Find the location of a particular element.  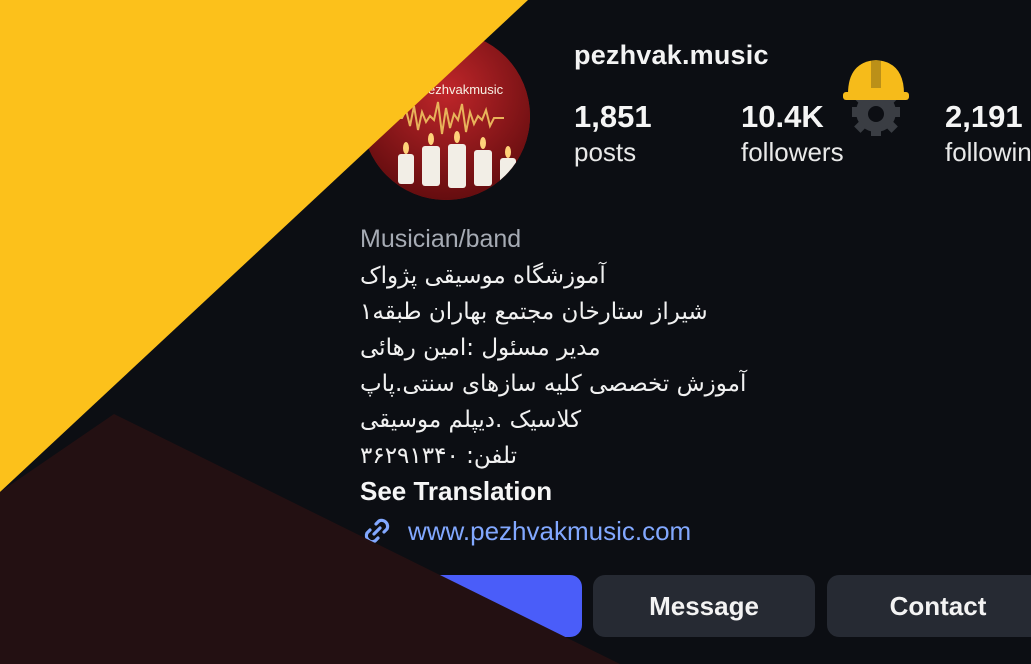

follow-button: w is located at coordinates (451, 606).